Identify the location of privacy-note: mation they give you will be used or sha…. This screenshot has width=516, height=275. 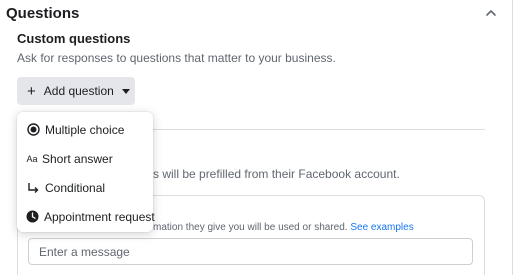
(283, 227).